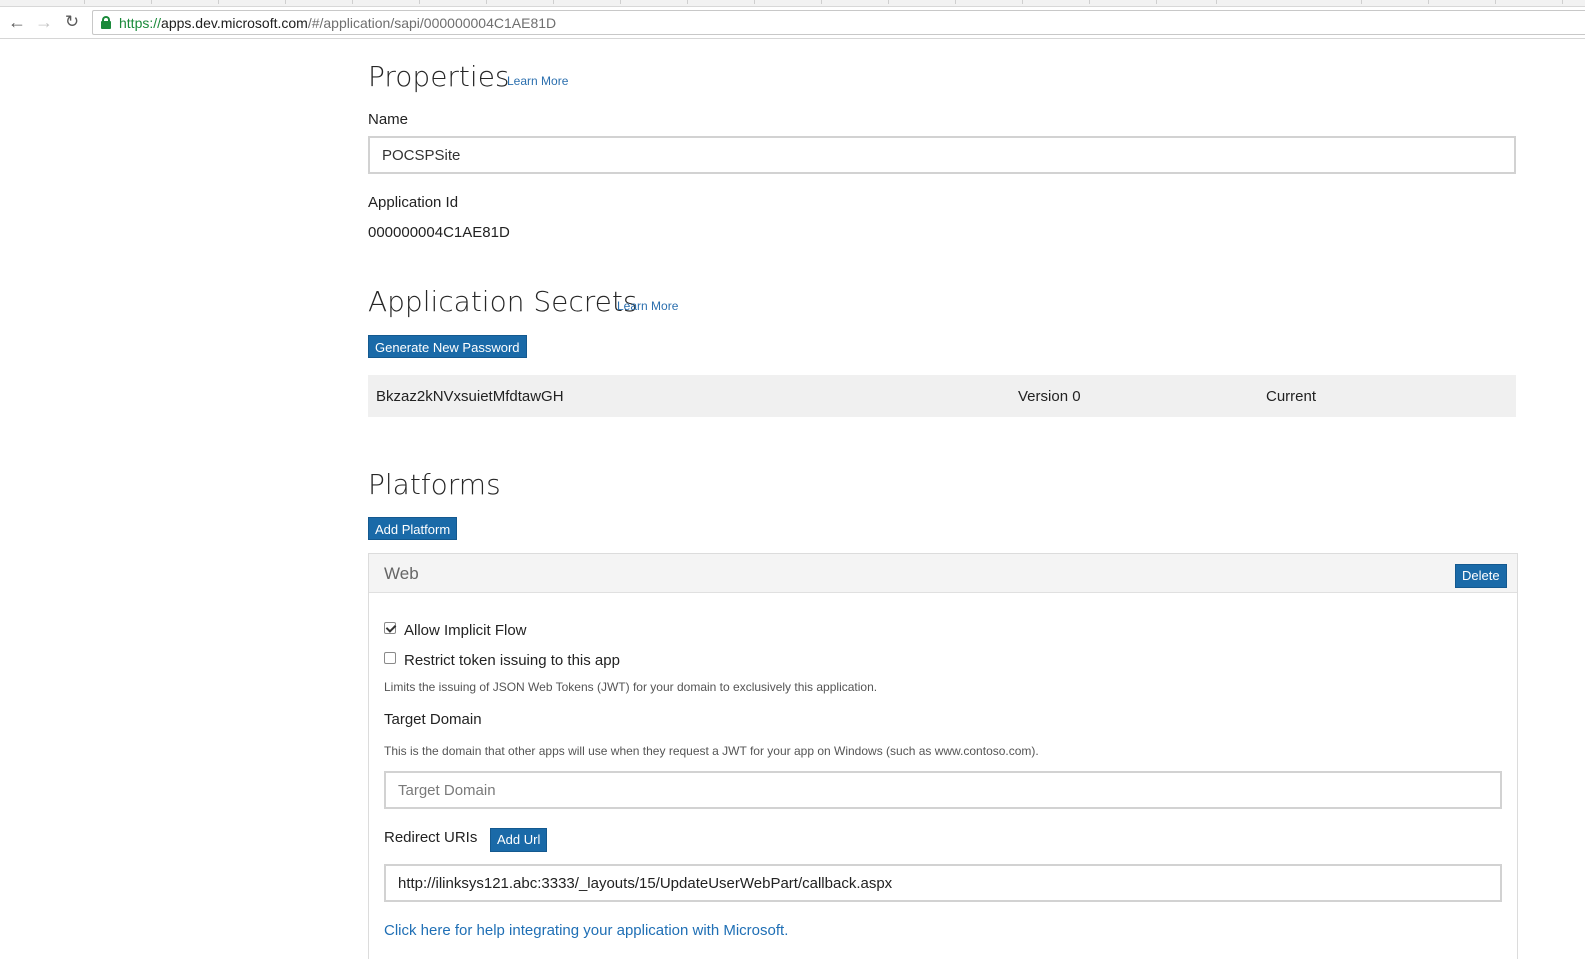 Image resolution: width=1585 pixels, height=959 pixels. Describe the element at coordinates (647, 306) in the screenshot. I see `secrets-learn-more-link: Learn More` at that location.